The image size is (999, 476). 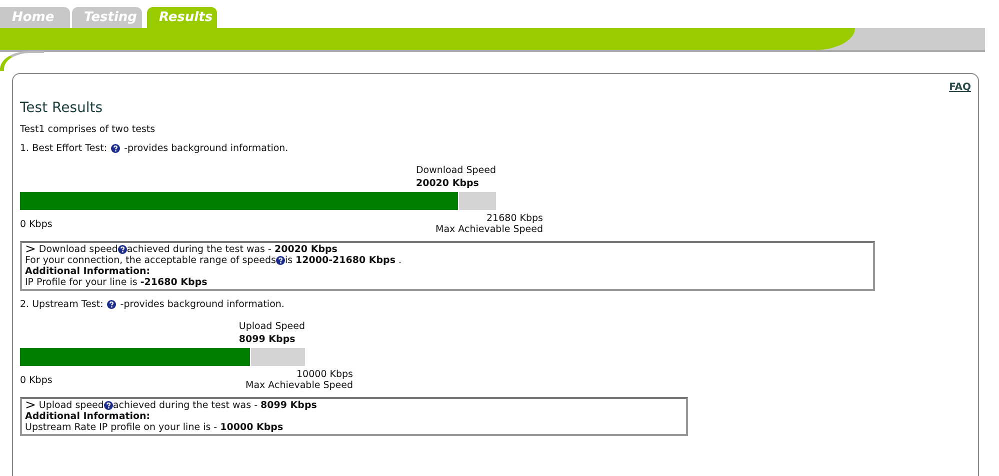 I want to click on intro-text: Test1 comprises of two tests, so click(x=88, y=129).